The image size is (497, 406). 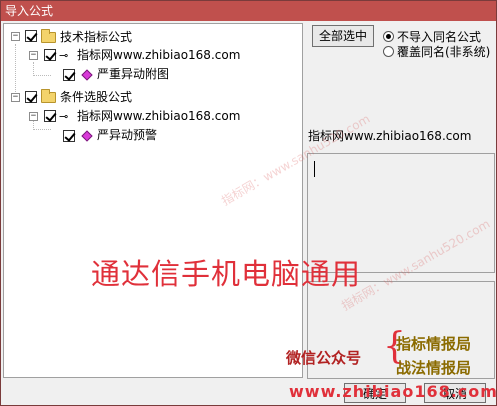 What do you see at coordinates (434, 344) in the screenshot?
I see `brand-name-1: 指标情报局` at bounding box center [434, 344].